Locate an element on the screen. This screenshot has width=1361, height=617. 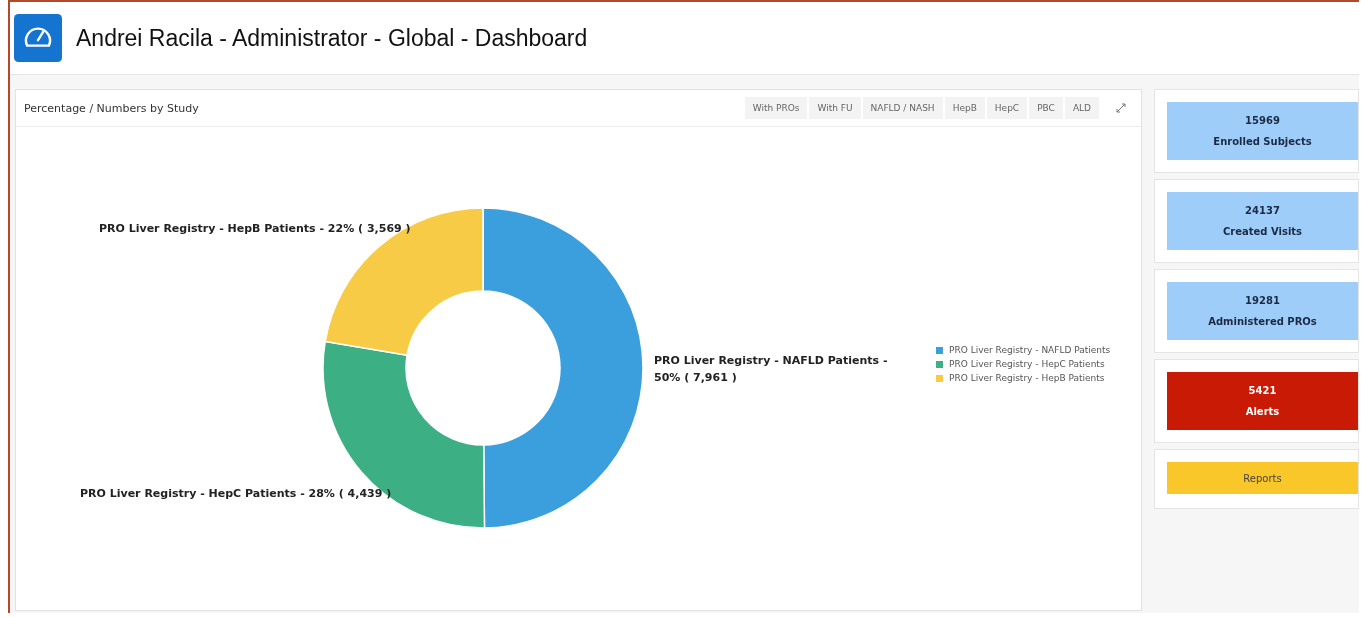
filter-button: ALD is located at coordinates (1081, 108).